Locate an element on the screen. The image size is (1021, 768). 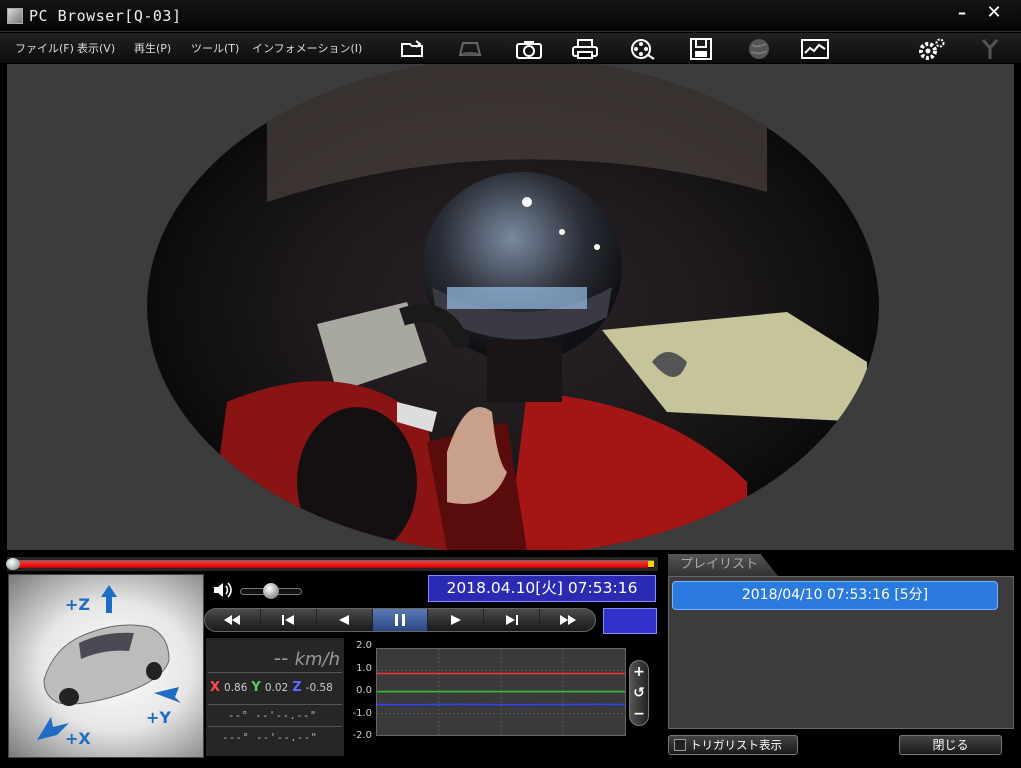
axis-x-label: +X is located at coordinates (78, 738).